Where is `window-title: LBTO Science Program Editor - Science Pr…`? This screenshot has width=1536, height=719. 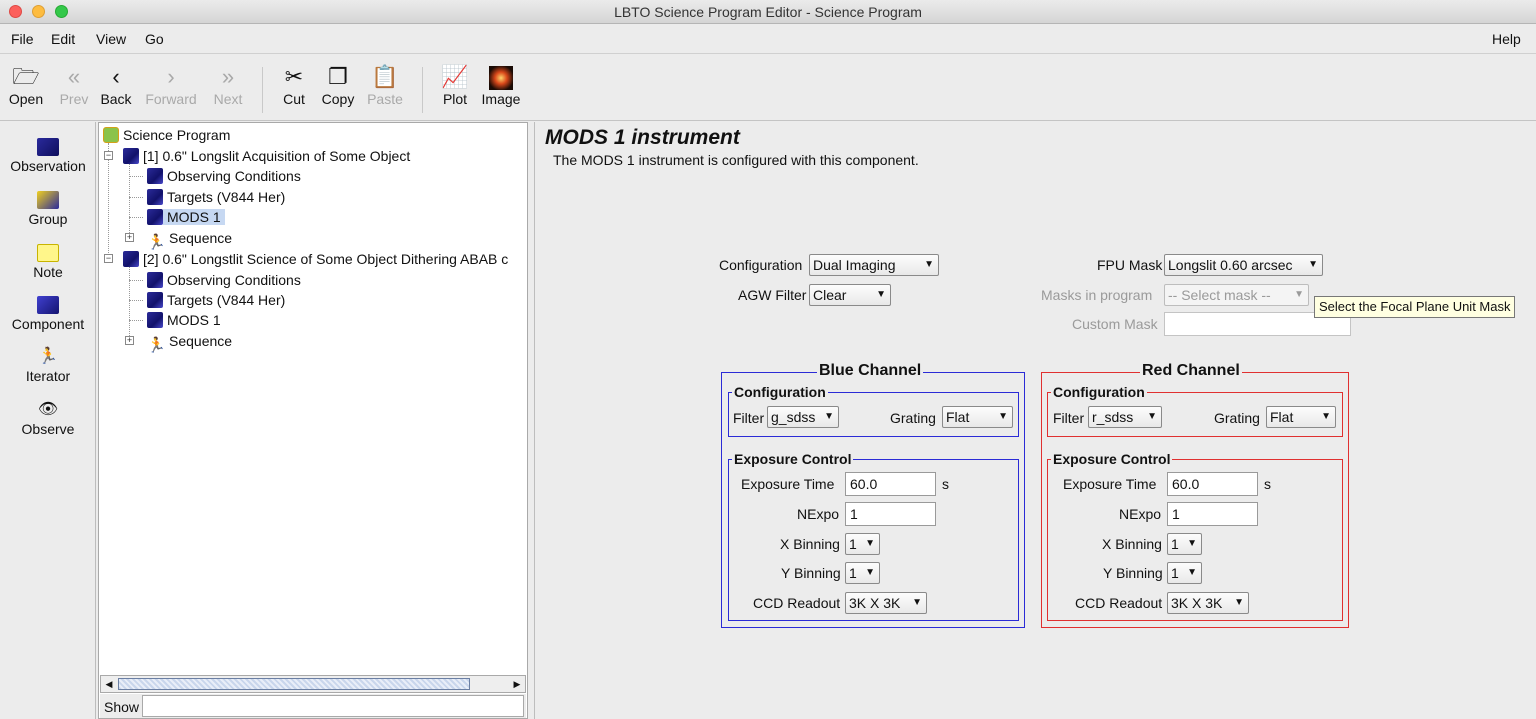
window-title: LBTO Science Program Editor - Science Pr… is located at coordinates (768, 12).